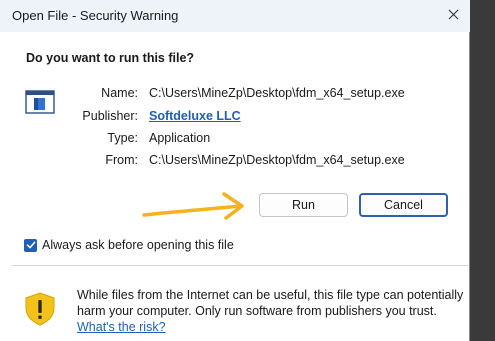 This screenshot has width=495, height=341. What do you see at coordinates (138, 245) in the screenshot?
I see `always-ask-label: Always ask before opening this file` at bounding box center [138, 245].